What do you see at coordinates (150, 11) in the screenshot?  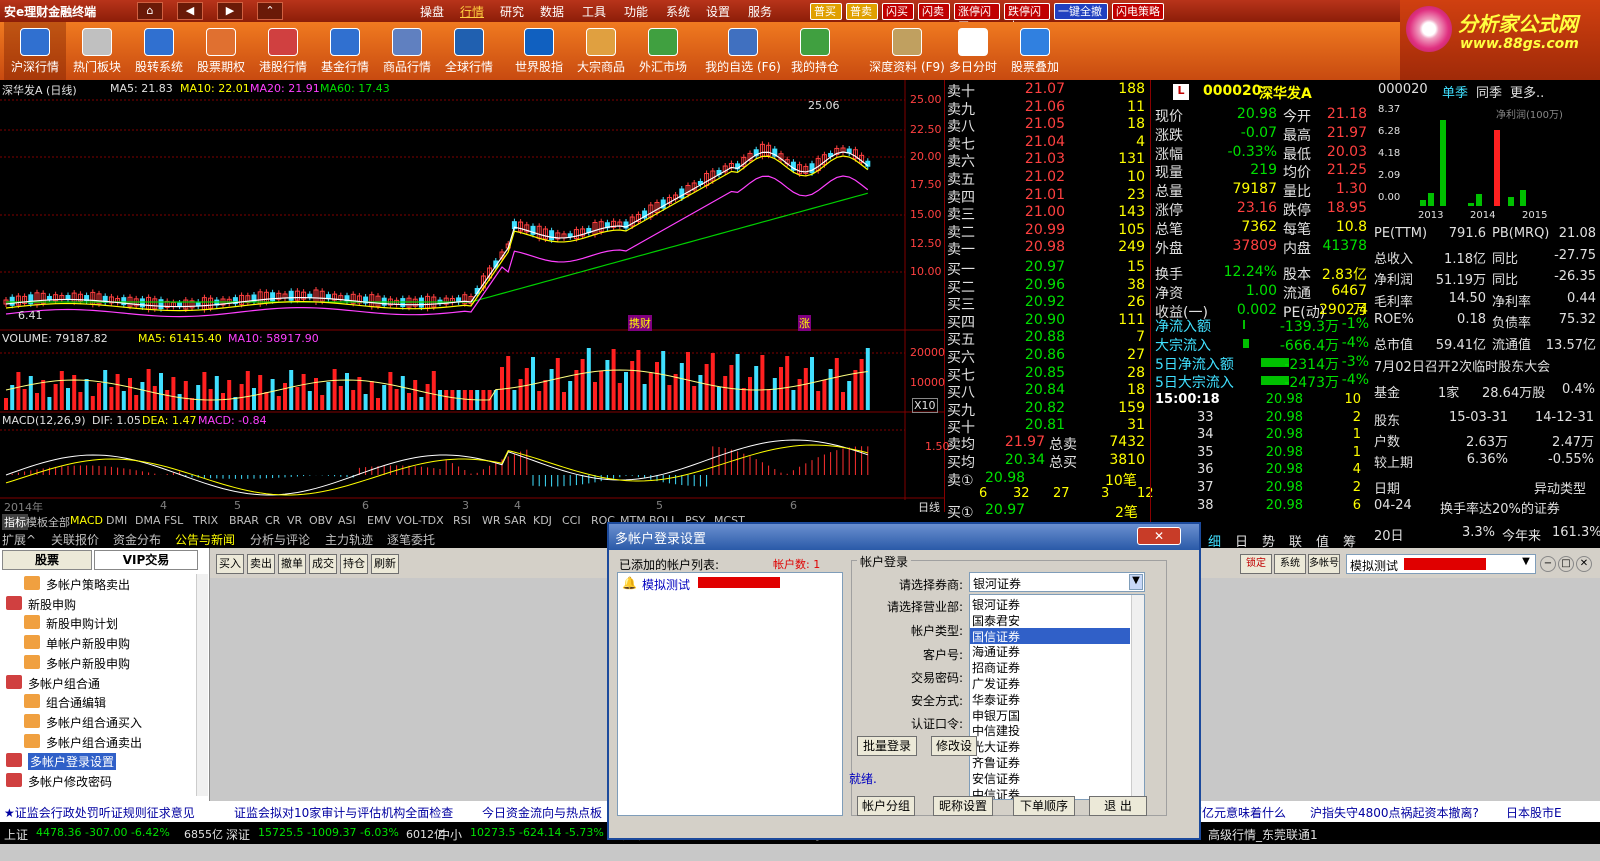 I see `home-button: ⌂` at bounding box center [150, 11].